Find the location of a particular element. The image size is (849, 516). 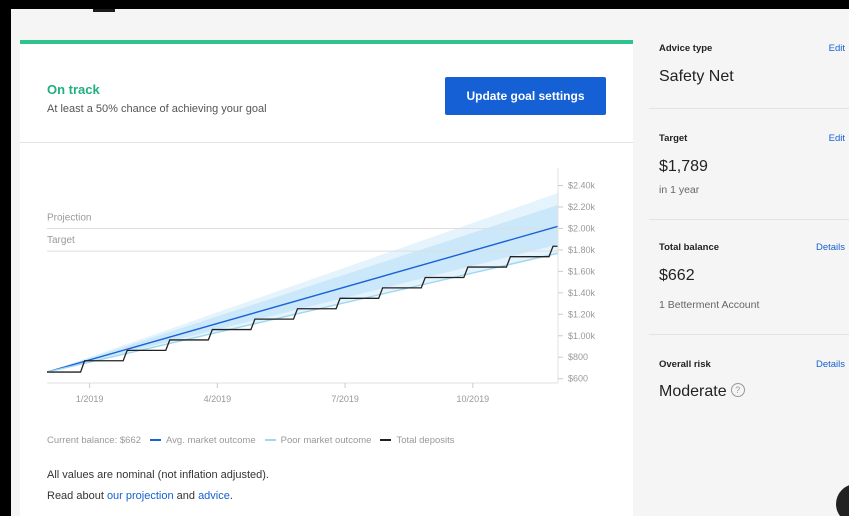

overall-risk-label: Overall risk is located at coordinates (685, 364).